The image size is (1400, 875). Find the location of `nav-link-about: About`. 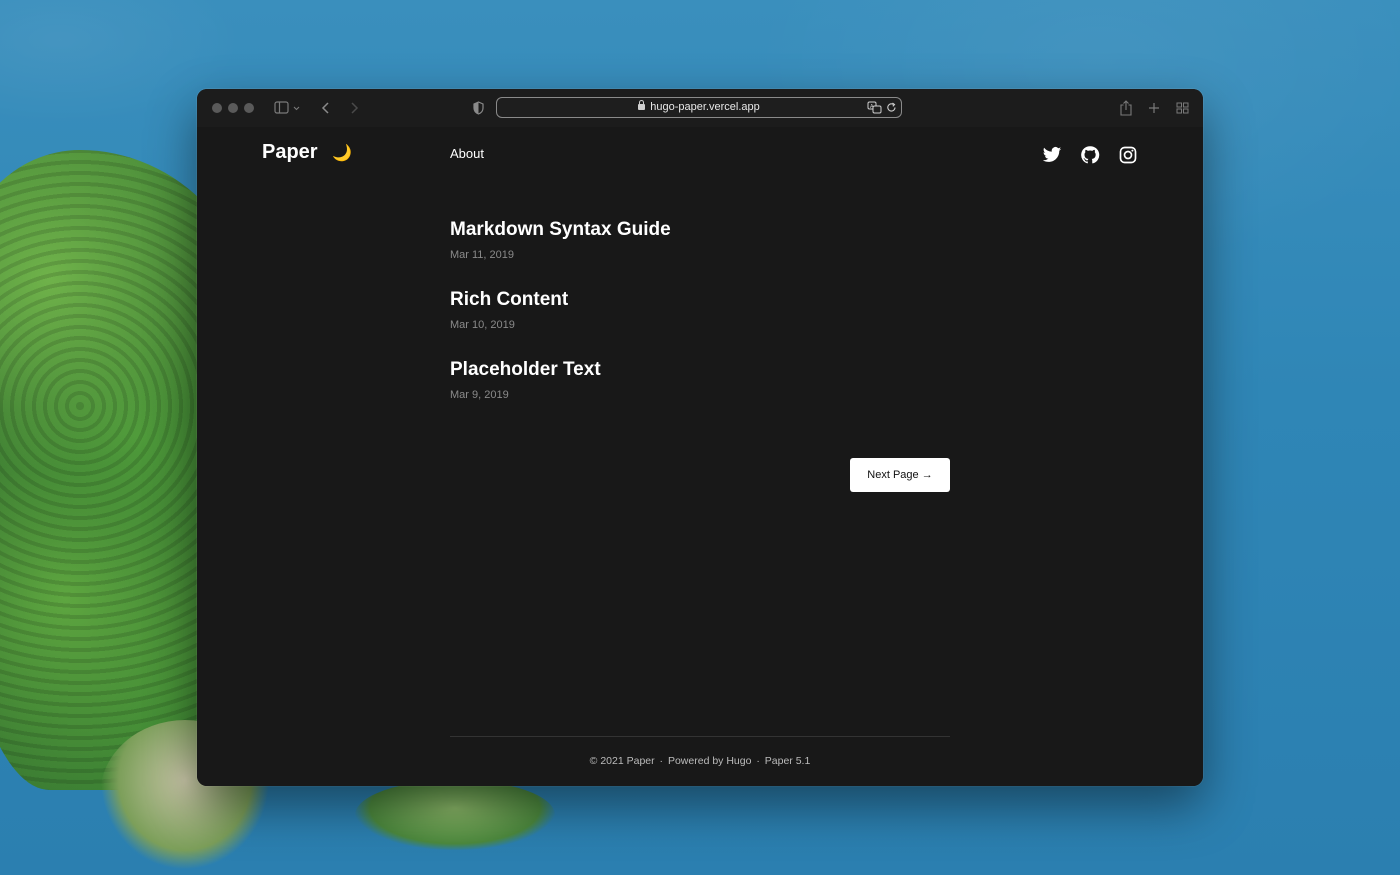

nav-link-about: About is located at coordinates (467, 153).